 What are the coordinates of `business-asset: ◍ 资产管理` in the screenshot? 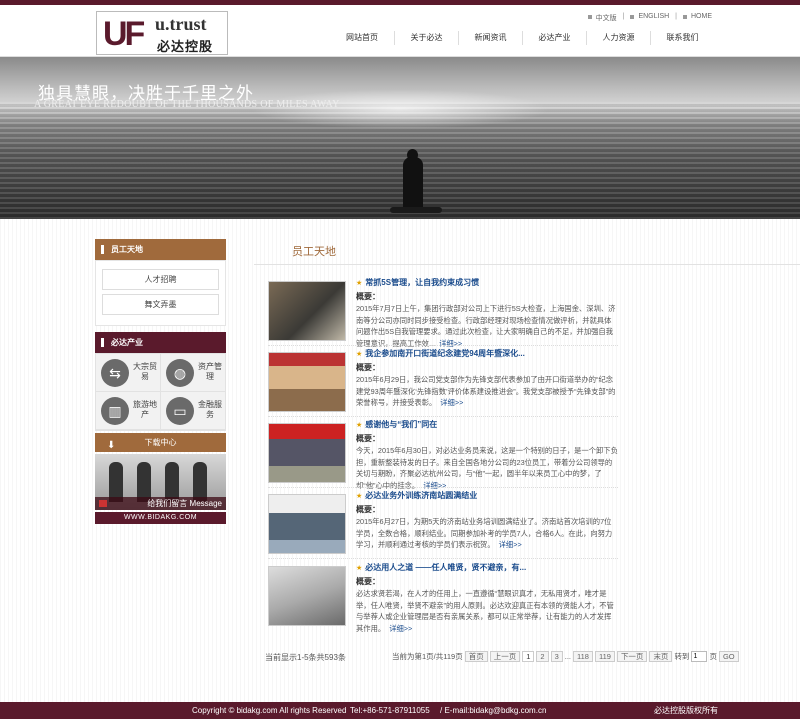 It's located at (193, 373).